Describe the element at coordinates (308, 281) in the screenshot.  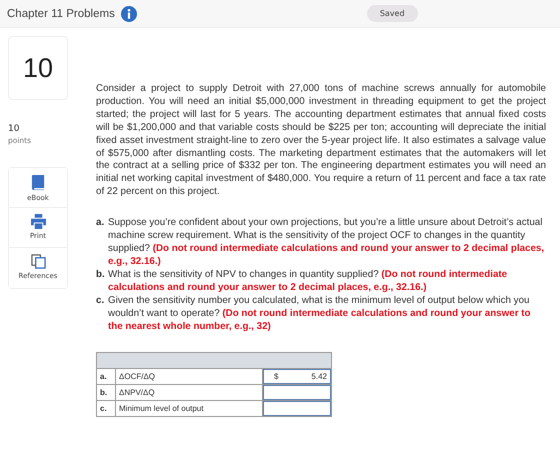
I see `question-text: What is the sensitivity of NPV to changes in quantity supplied? (Do not round intermediate calculations and round your answer to 2 decimal places, e.g., 32.16.)` at that location.